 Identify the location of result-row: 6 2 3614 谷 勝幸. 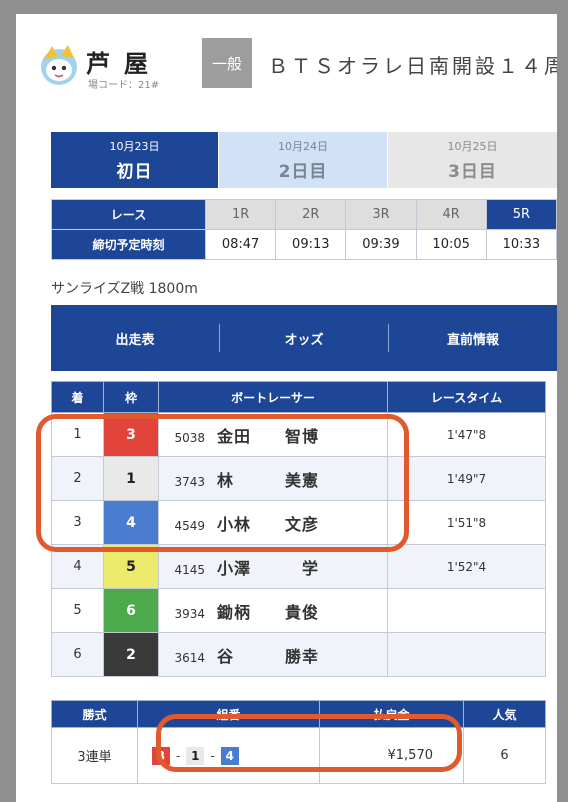
(298, 654).